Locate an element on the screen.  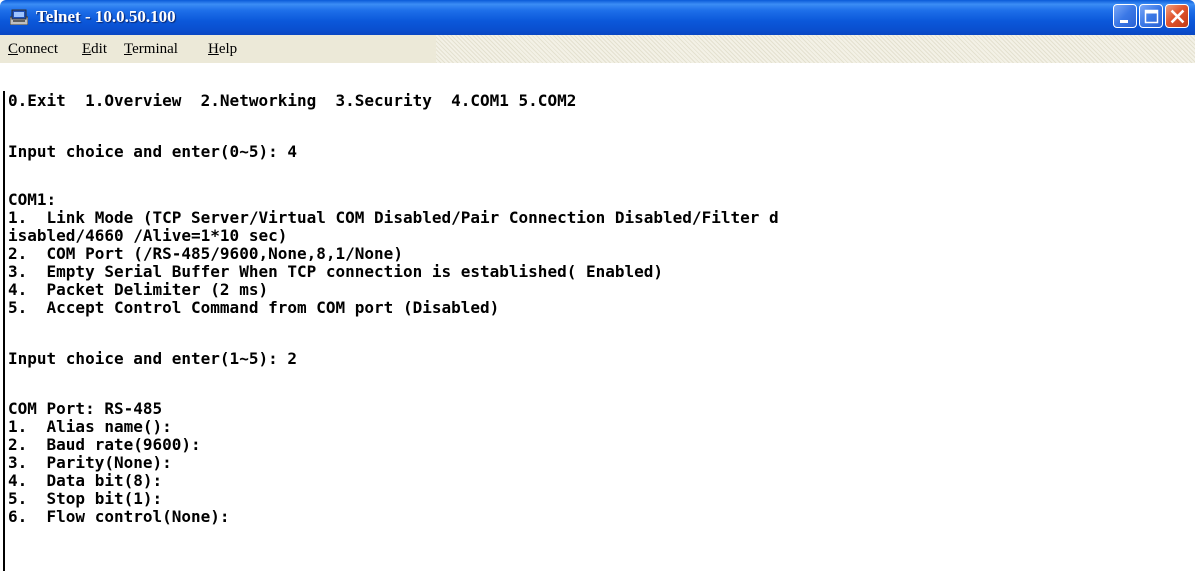
terminal-line: 3. Parity(None): is located at coordinates (90, 462).